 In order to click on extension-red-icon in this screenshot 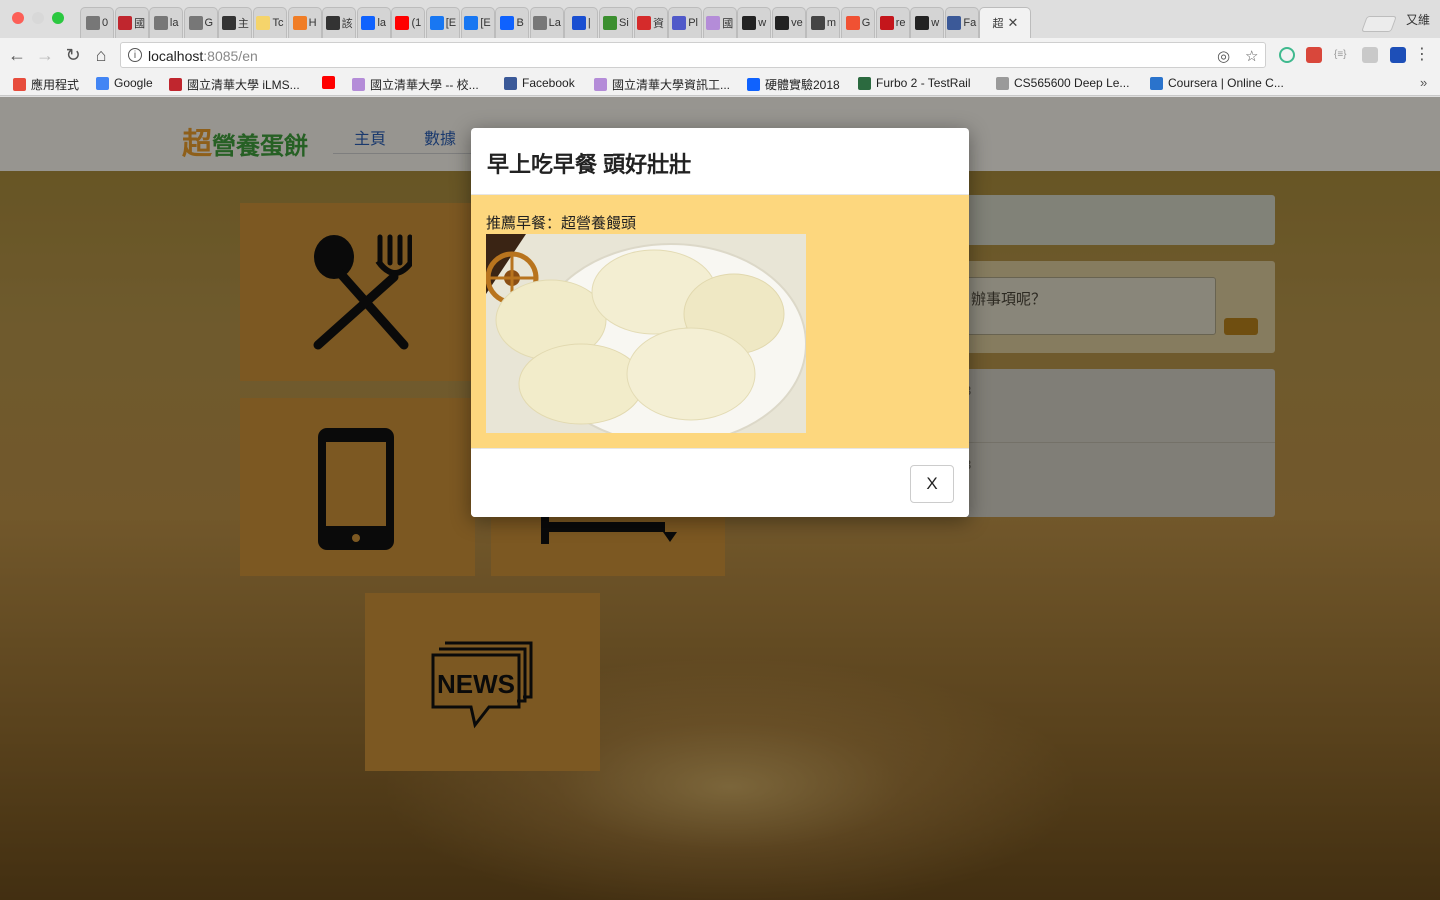, I will do `click(1314, 55)`.